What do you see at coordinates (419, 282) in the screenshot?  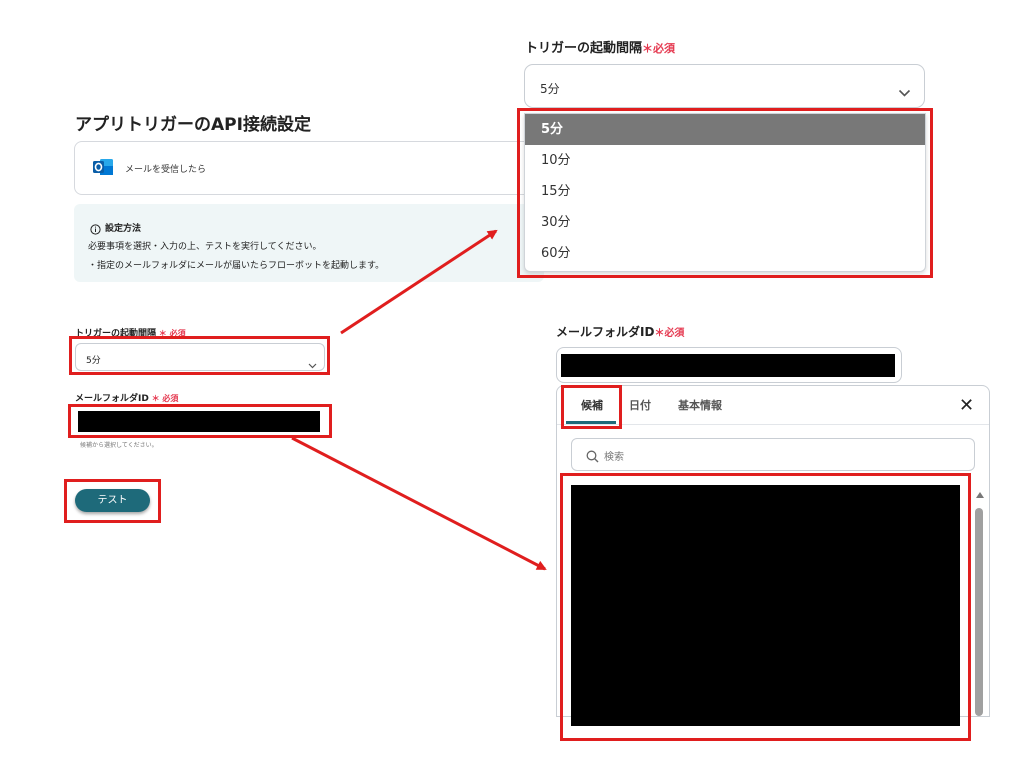 I see `arrow-to-dropdown` at bounding box center [419, 282].